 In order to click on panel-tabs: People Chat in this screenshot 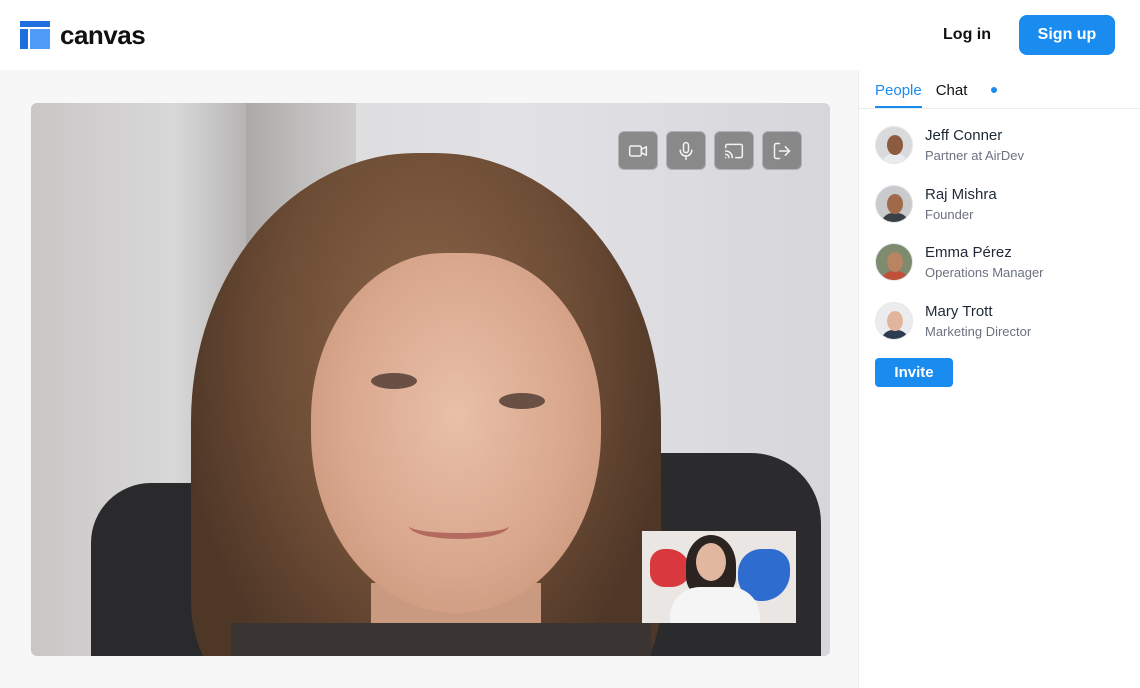, I will do `click(999, 89)`.